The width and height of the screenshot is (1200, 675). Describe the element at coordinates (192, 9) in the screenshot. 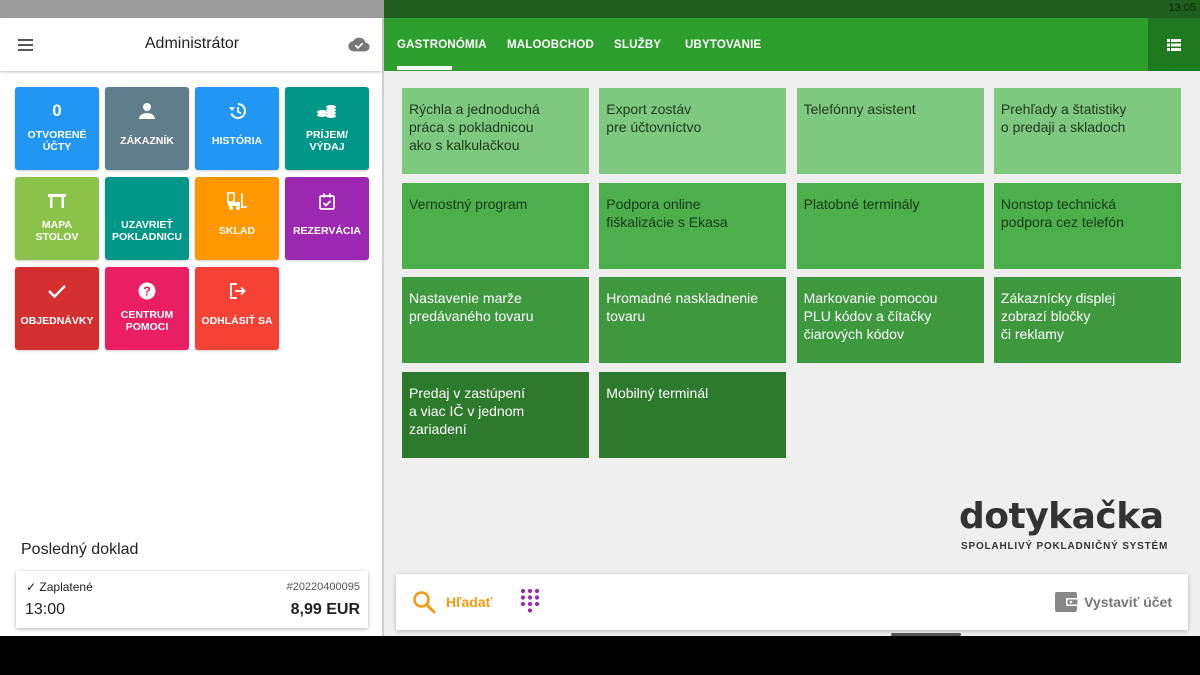

I see `status-bar-left` at that location.